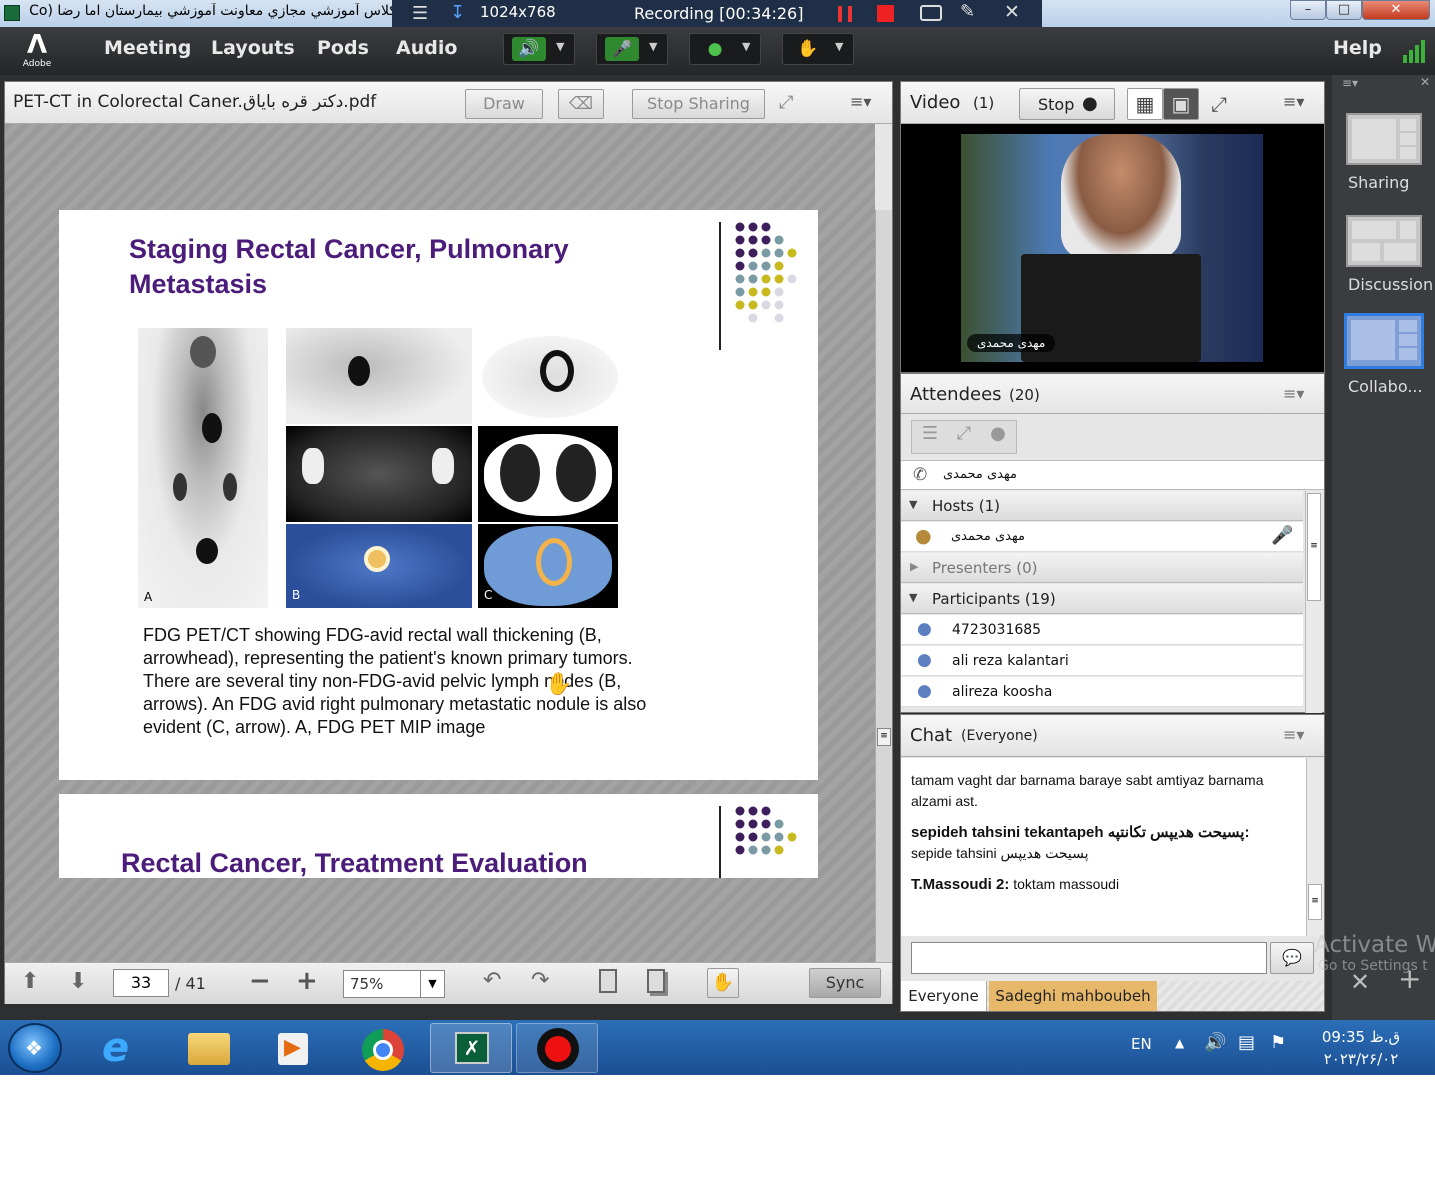  I want to click on next-page-icon: ⬇, so click(78, 981).